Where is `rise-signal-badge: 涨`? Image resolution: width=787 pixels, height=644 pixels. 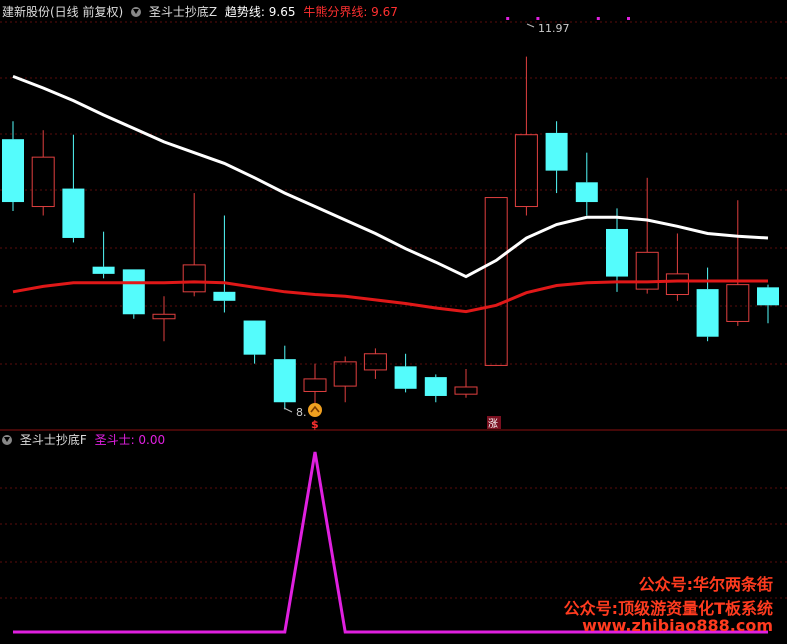
rise-signal-badge: 涨 is located at coordinates (494, 423).